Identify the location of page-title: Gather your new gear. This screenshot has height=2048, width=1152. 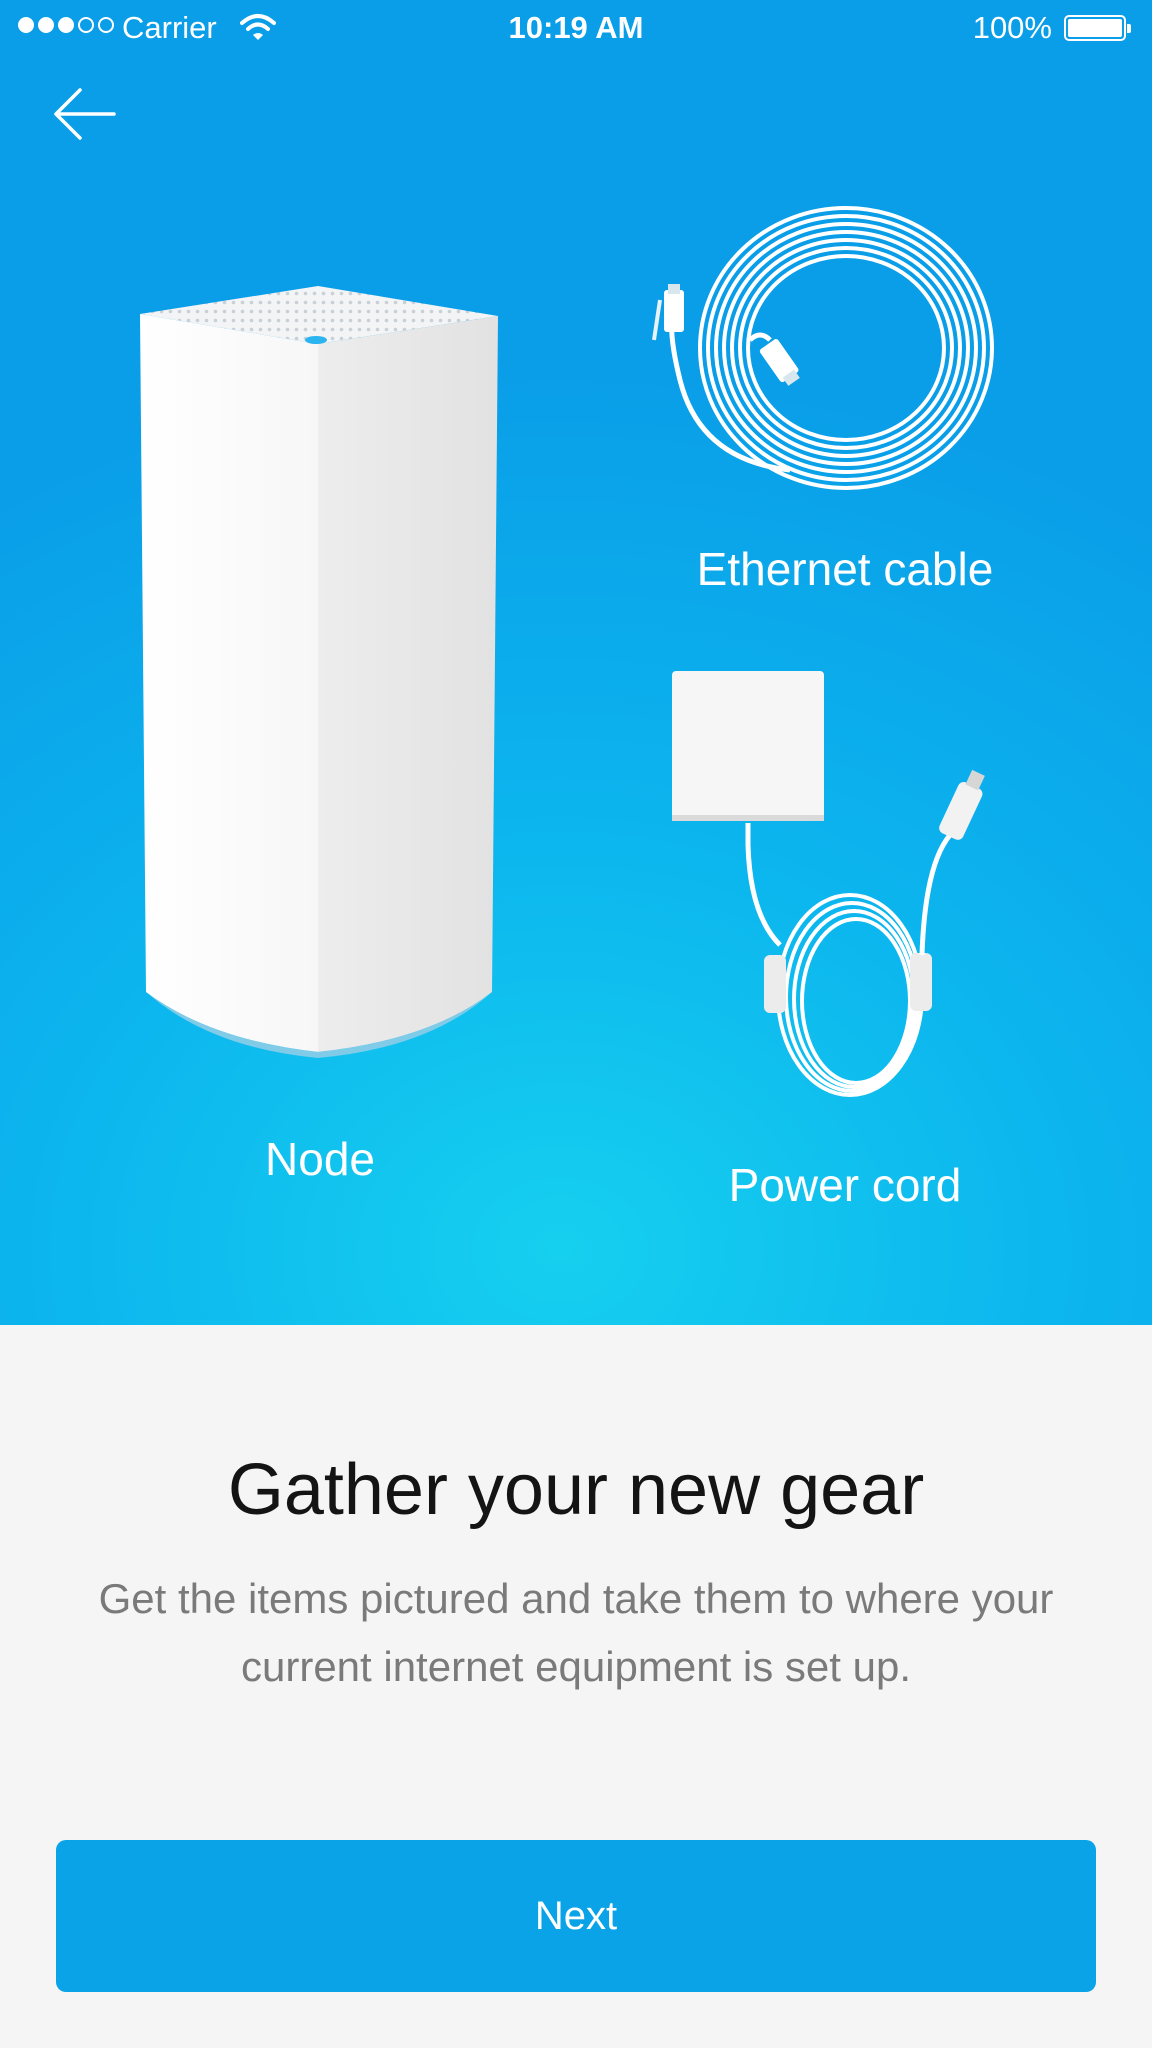
(576, 1490).